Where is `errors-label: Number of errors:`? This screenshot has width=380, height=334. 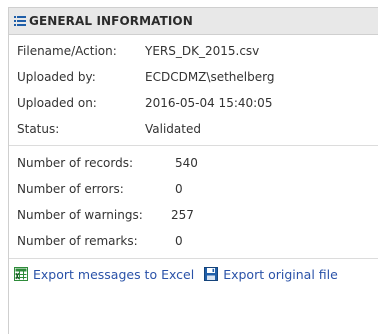 errors-label: Number of errors: is located at coordinates (70, 189).